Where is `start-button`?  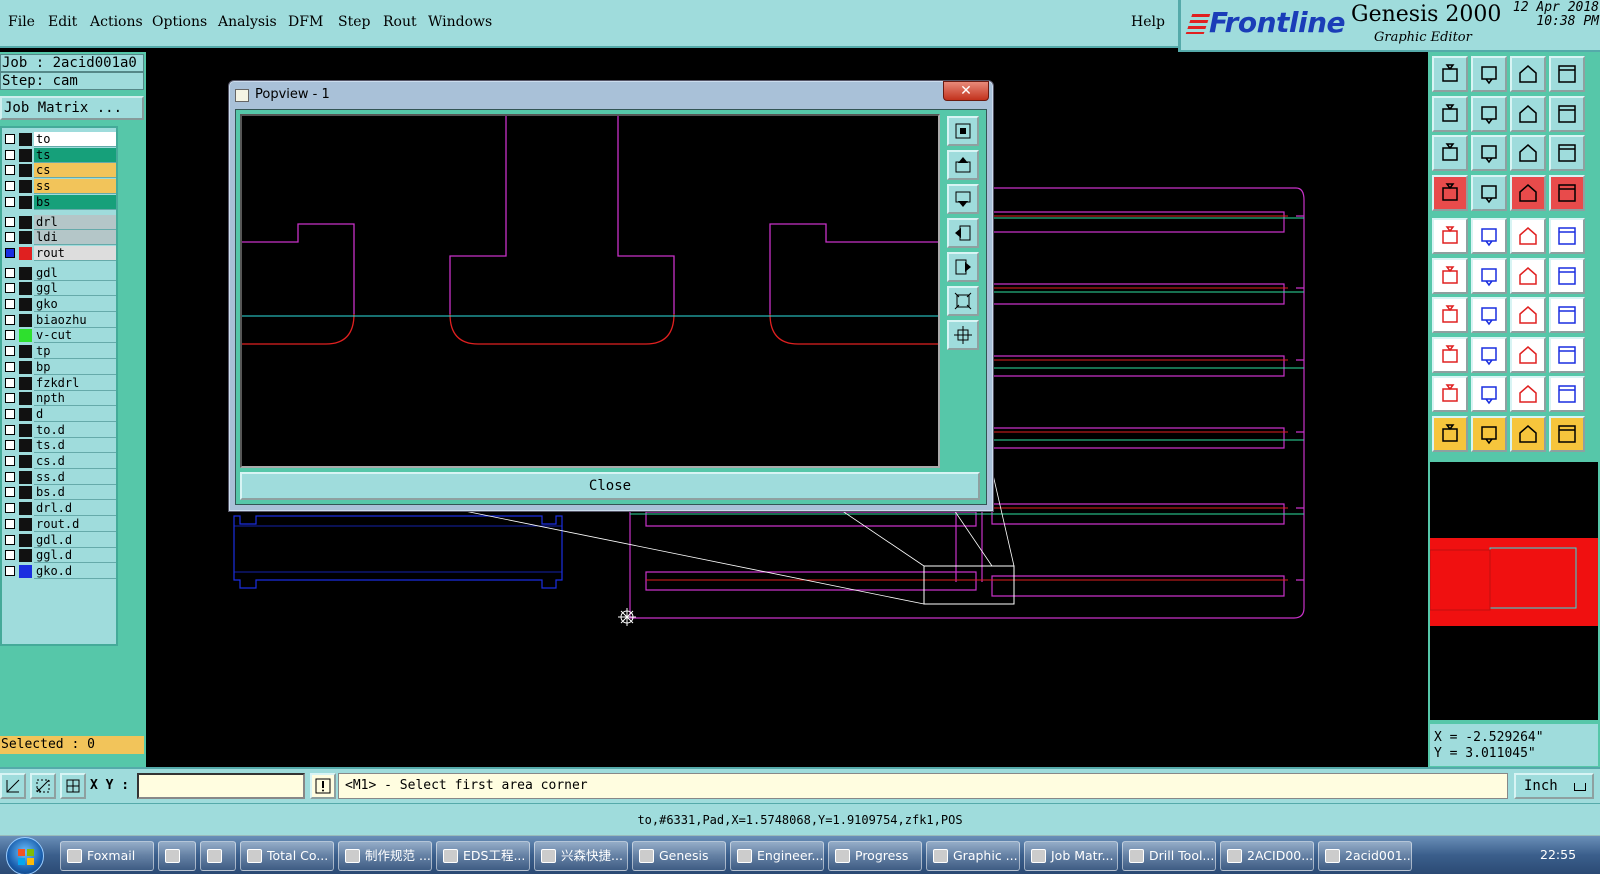 start-button is located at coordinates (25, 855).